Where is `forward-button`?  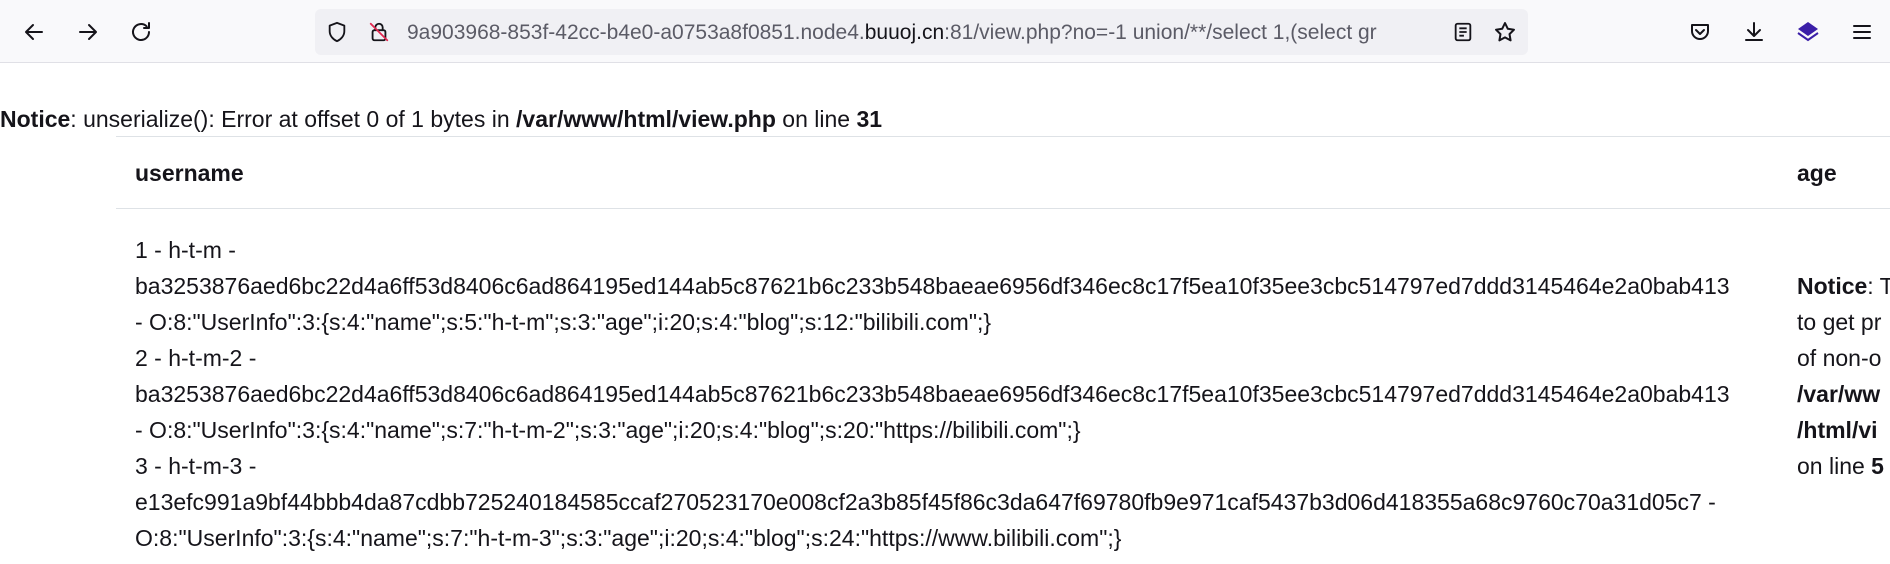
forward-button is located at coordinates (88, 32).